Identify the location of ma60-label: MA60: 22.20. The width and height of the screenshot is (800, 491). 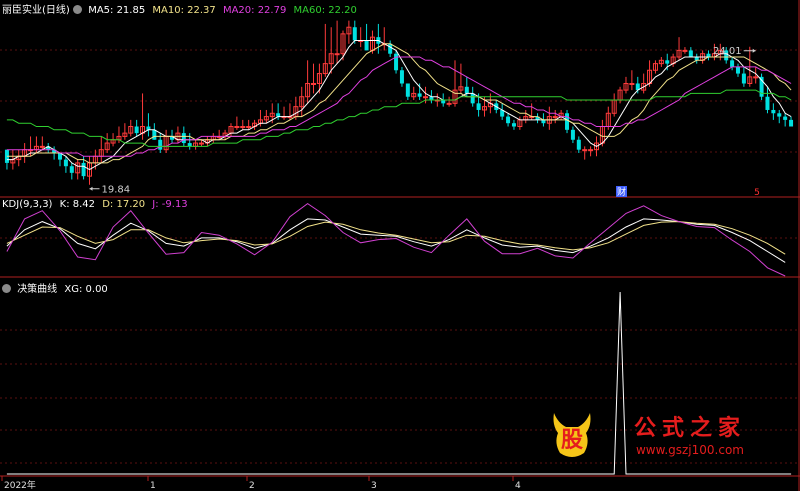
(325, 10).